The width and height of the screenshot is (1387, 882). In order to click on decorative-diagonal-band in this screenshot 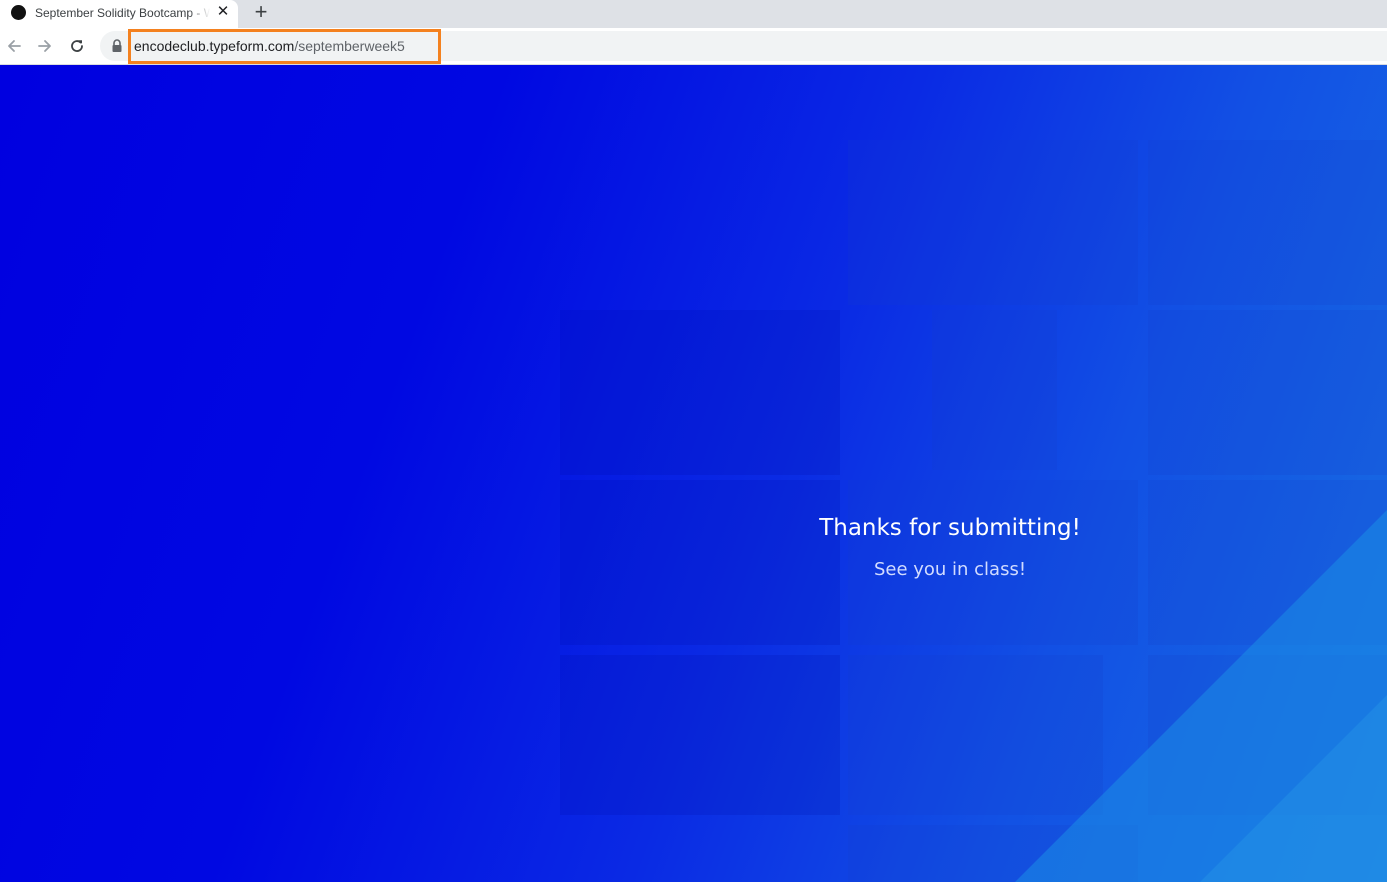, I will do `click(1201, 696)`.